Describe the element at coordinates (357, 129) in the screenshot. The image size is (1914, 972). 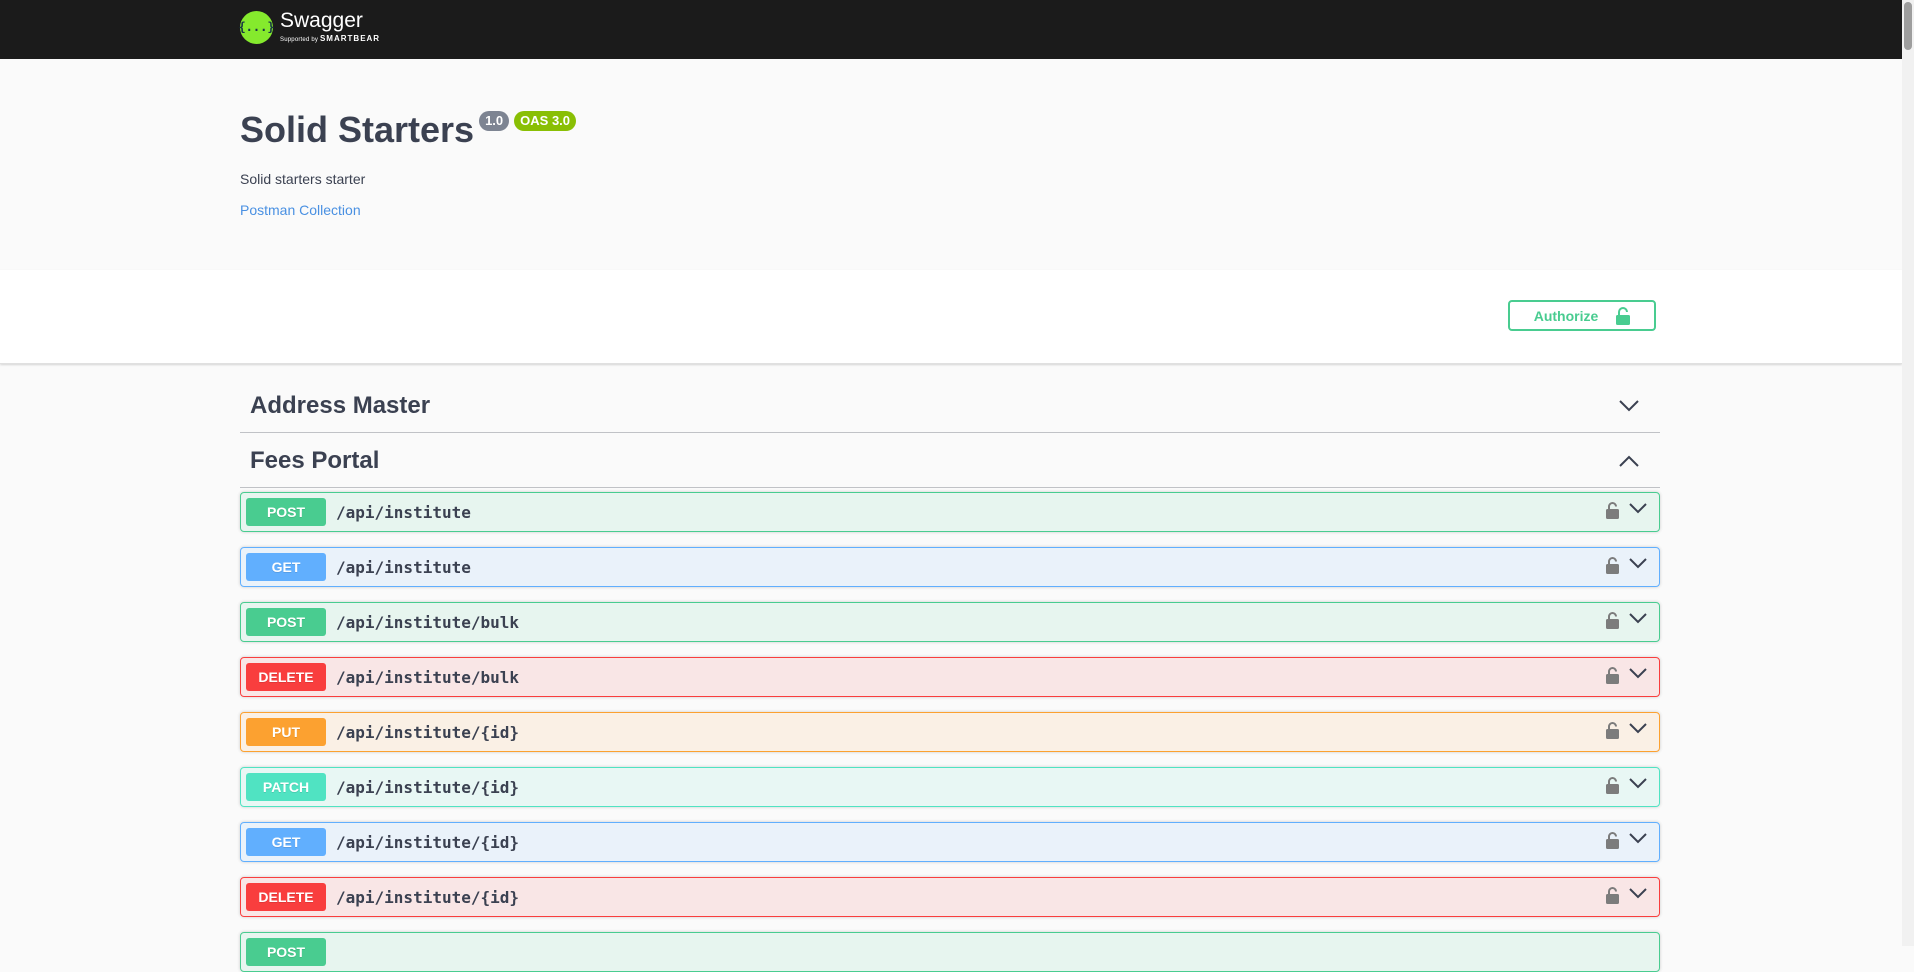
I see `page-title: Solid Starters` at that location.